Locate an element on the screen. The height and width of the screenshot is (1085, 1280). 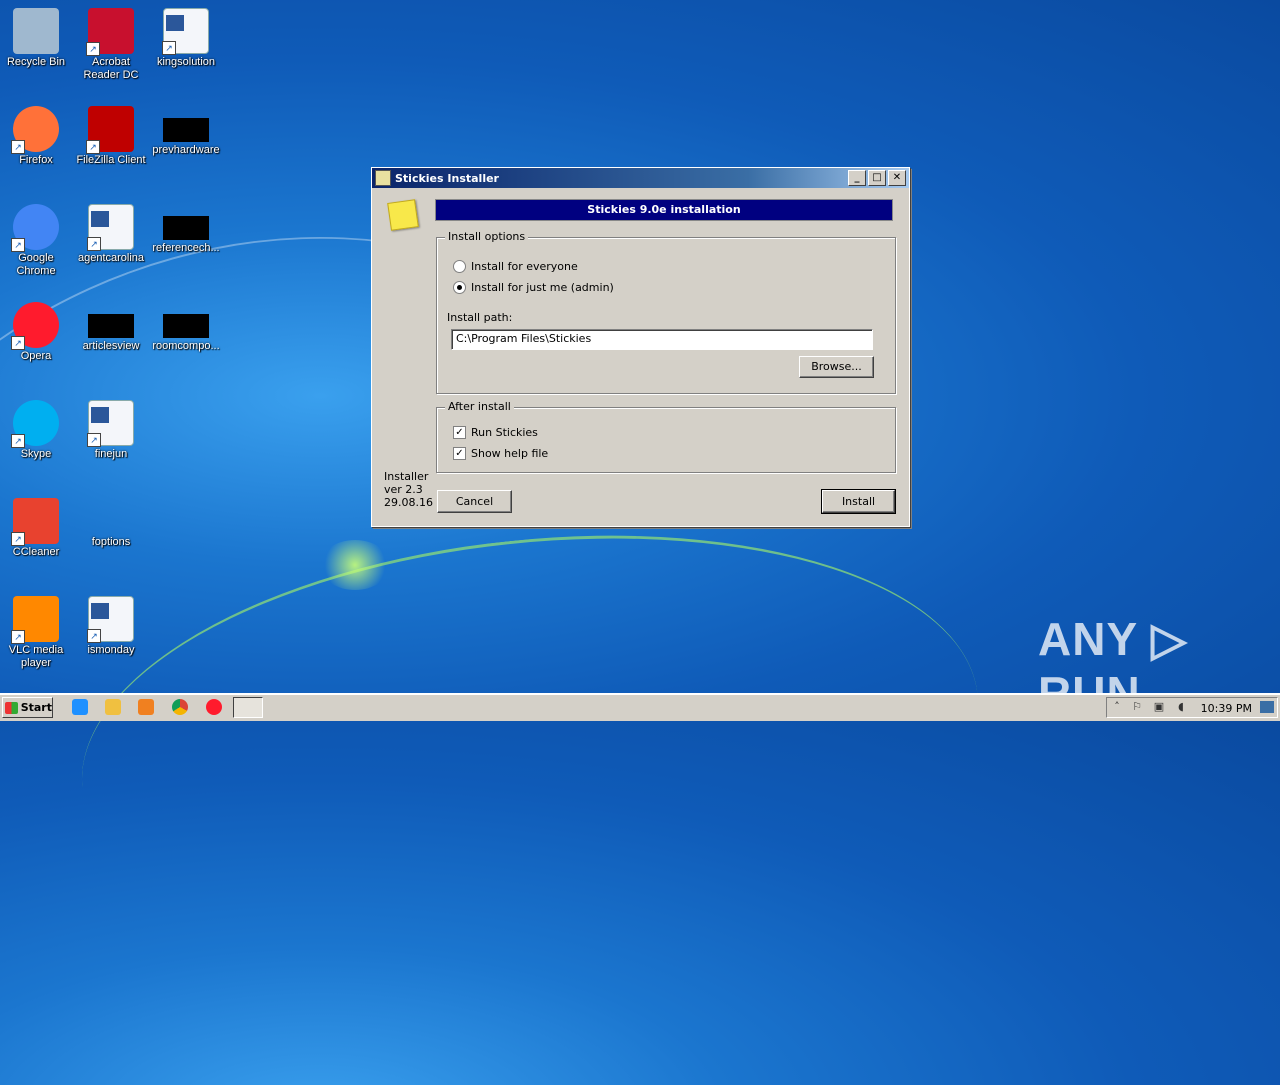
wallpaper-glow is located at coordinates (355, 565).